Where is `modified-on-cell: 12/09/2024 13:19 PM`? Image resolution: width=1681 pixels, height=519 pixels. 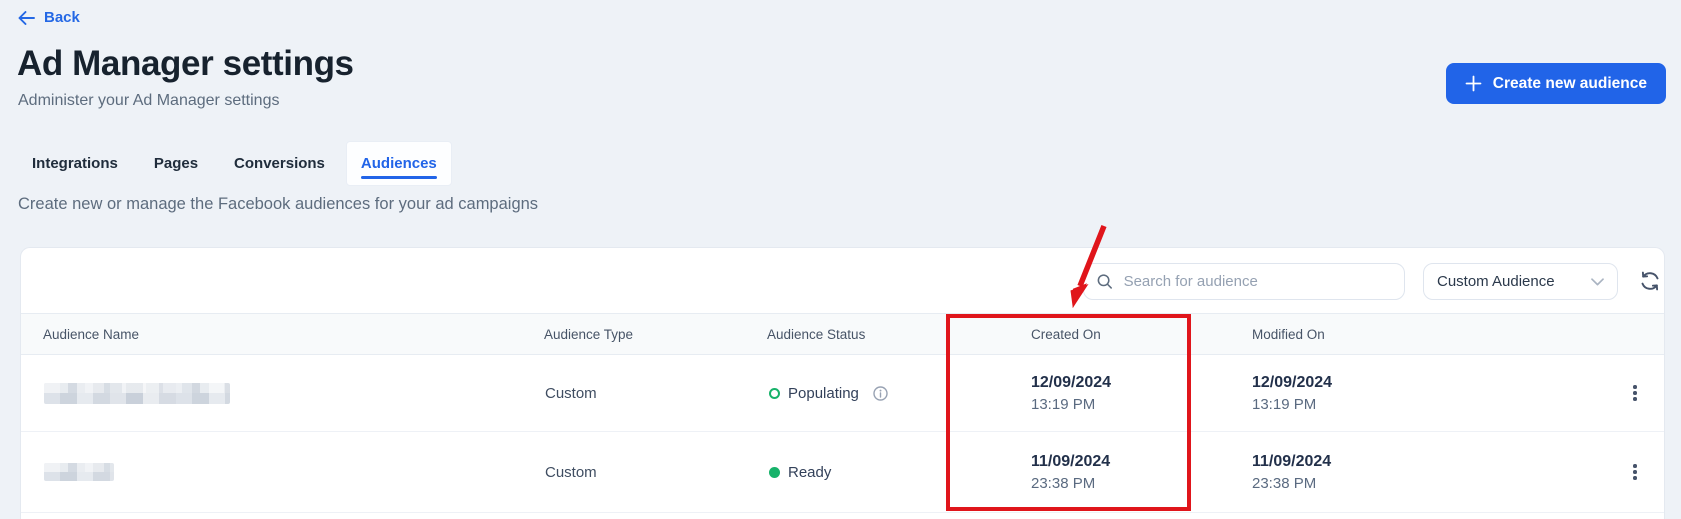
modified-on-cell: 12/09/2024 13:19 PM is located at coordinates (1398, 393).